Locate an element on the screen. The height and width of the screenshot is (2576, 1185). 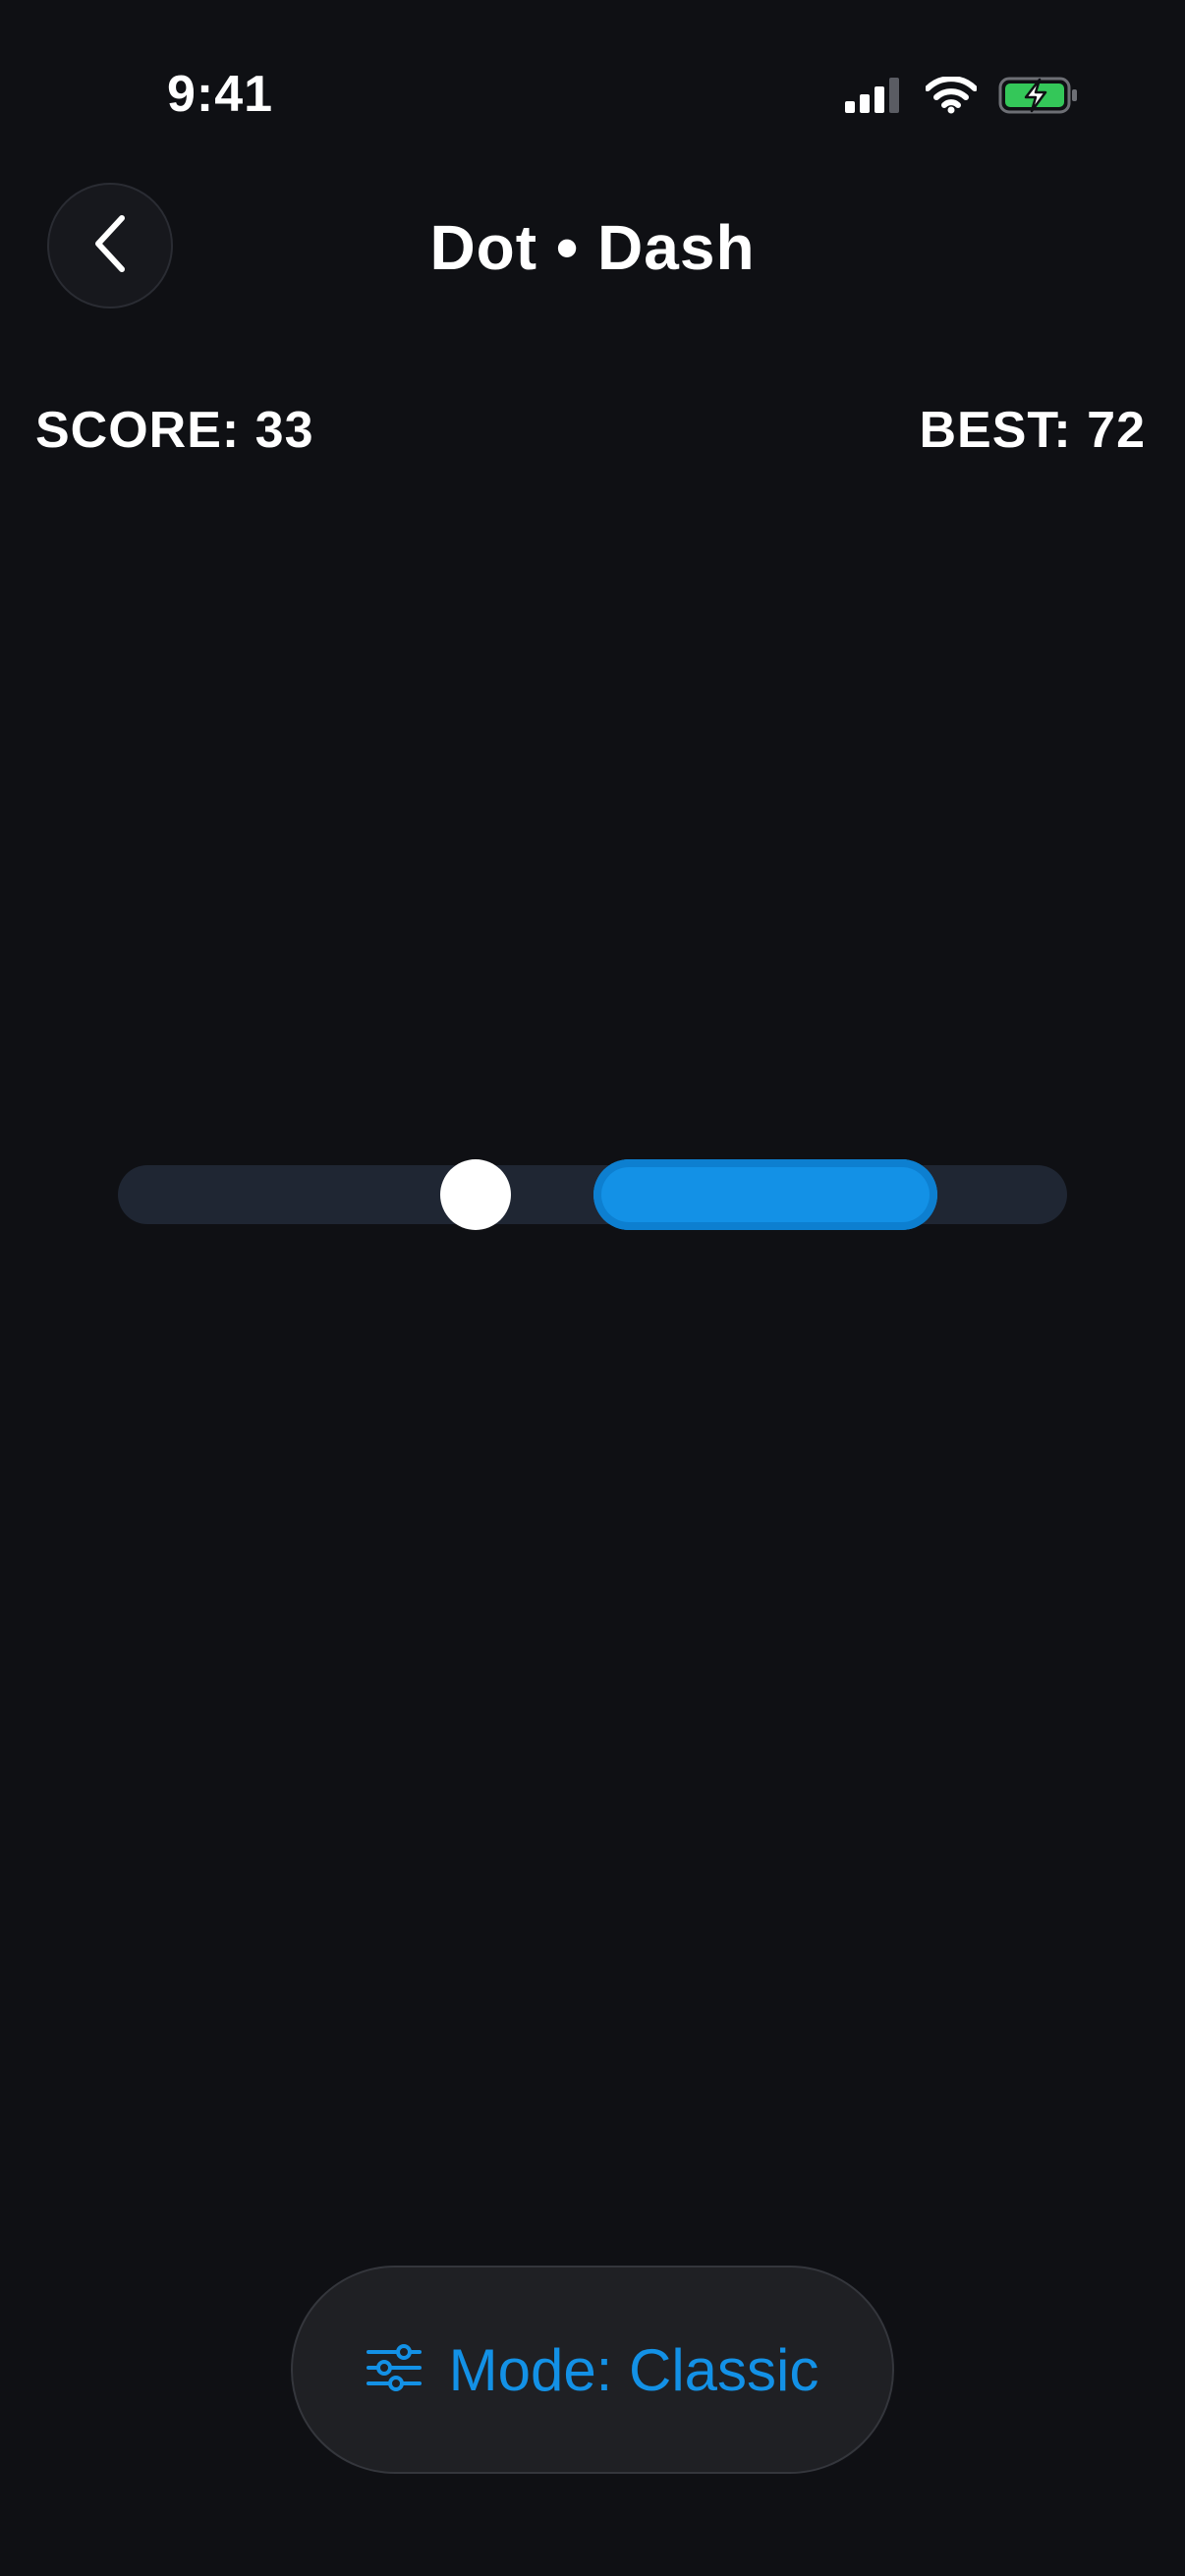
page-title: Dot • Dash is located at coordinates (592, 247).